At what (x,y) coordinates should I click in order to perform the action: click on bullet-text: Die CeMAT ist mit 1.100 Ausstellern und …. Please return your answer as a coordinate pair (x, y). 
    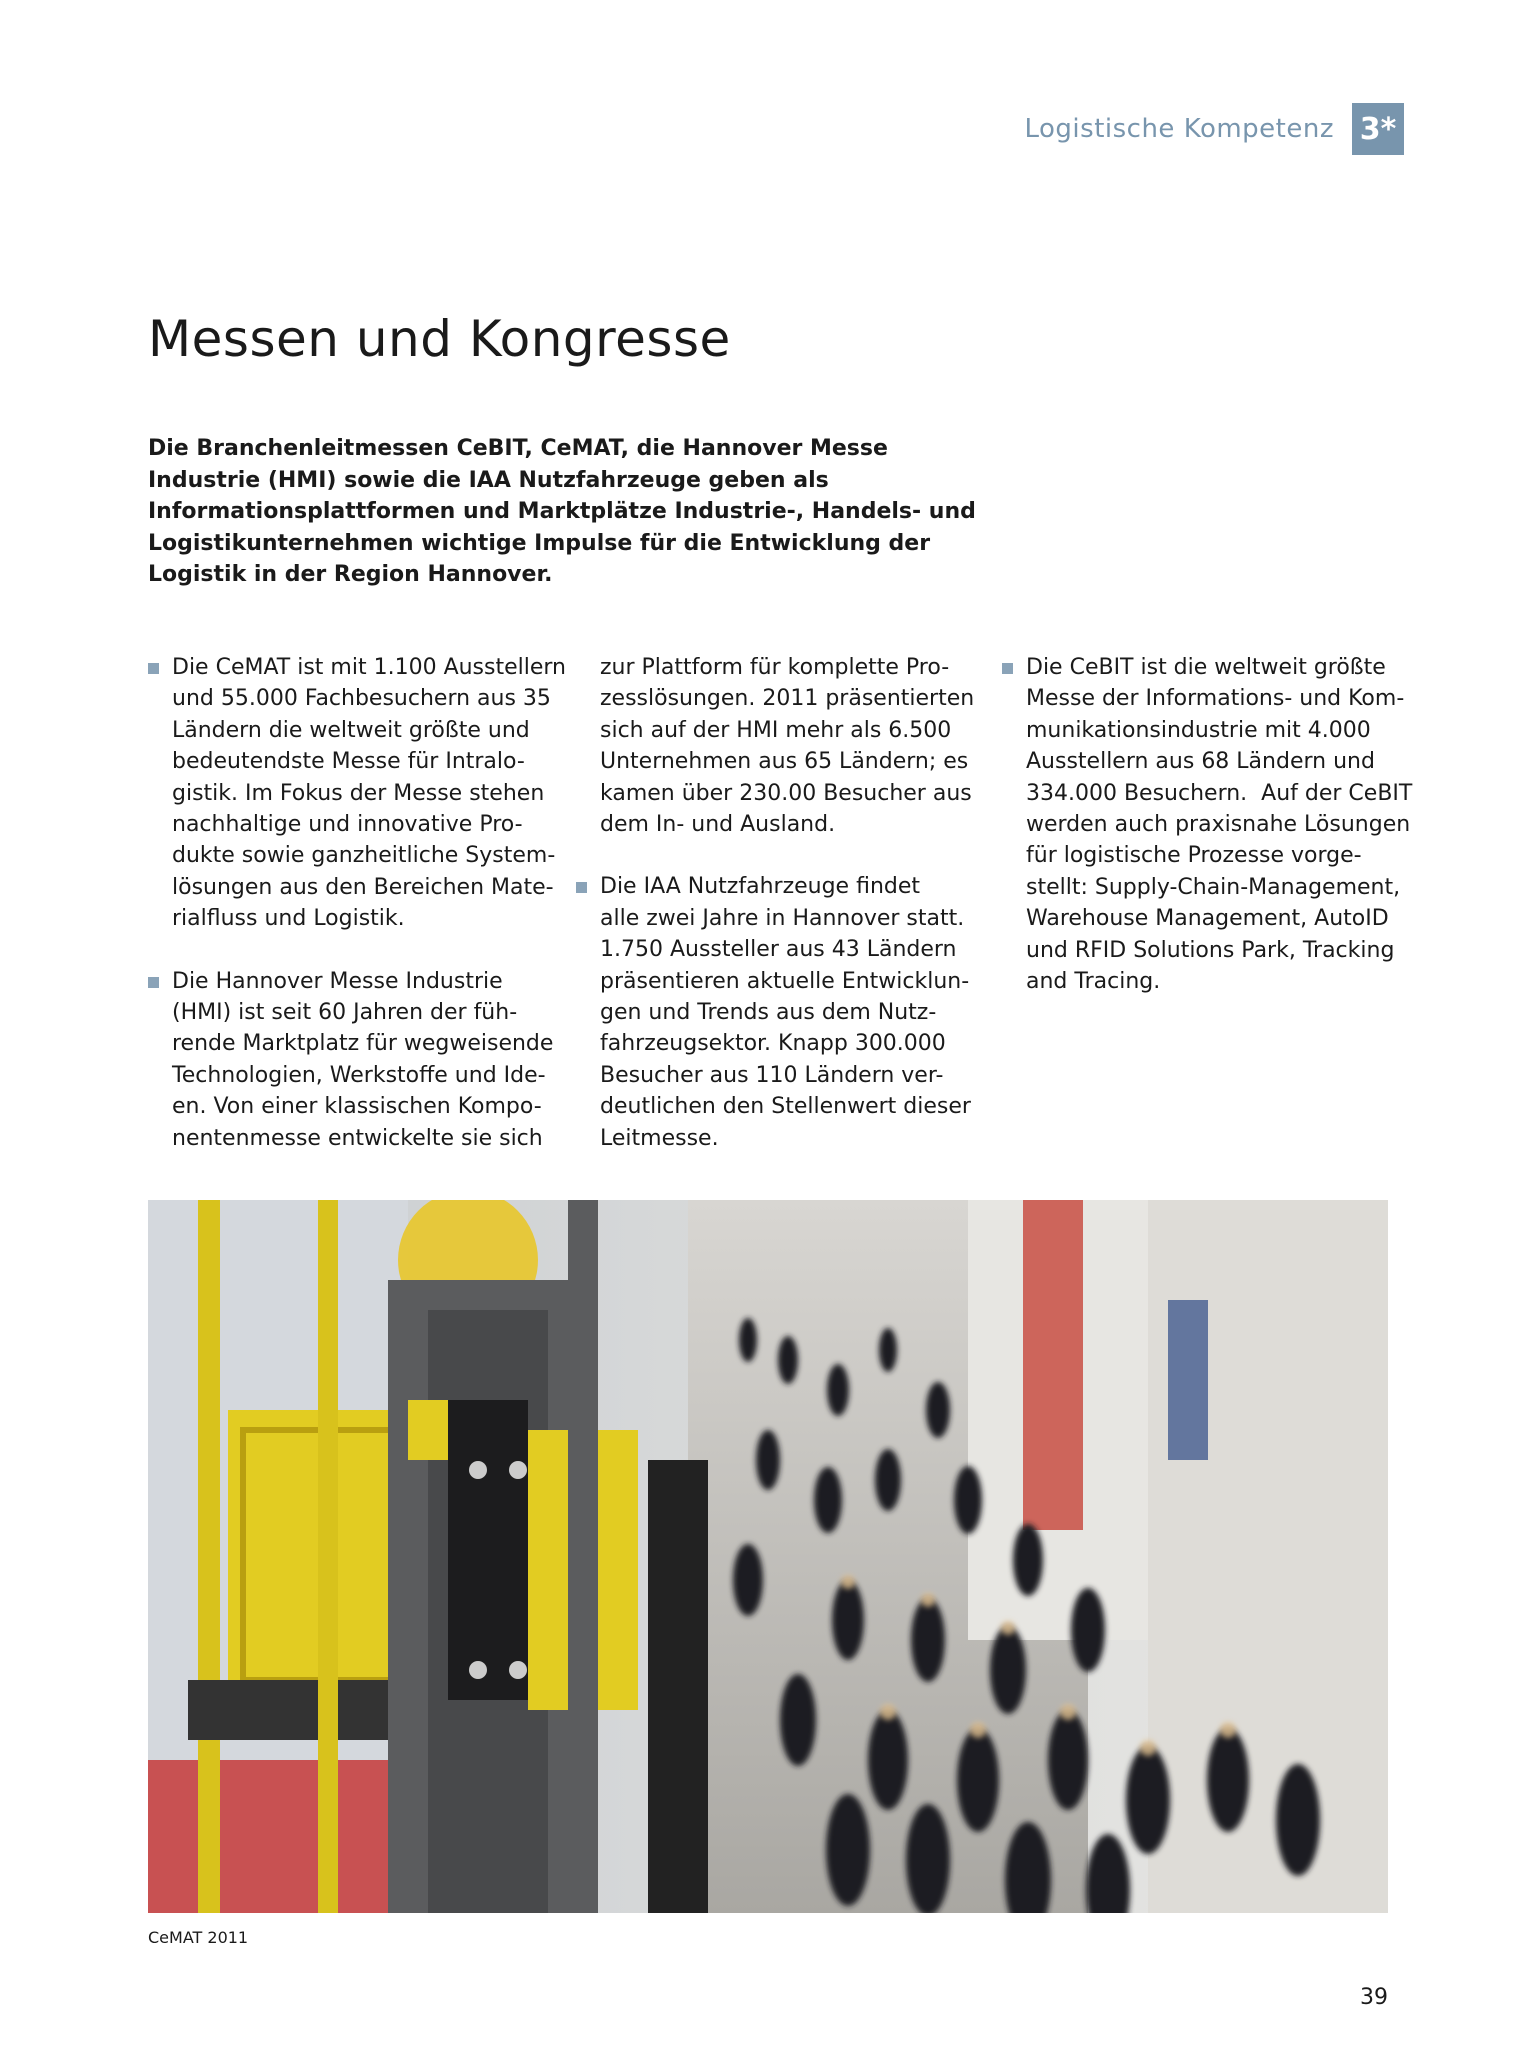
    Looking at the image, I should click on (369, 793).